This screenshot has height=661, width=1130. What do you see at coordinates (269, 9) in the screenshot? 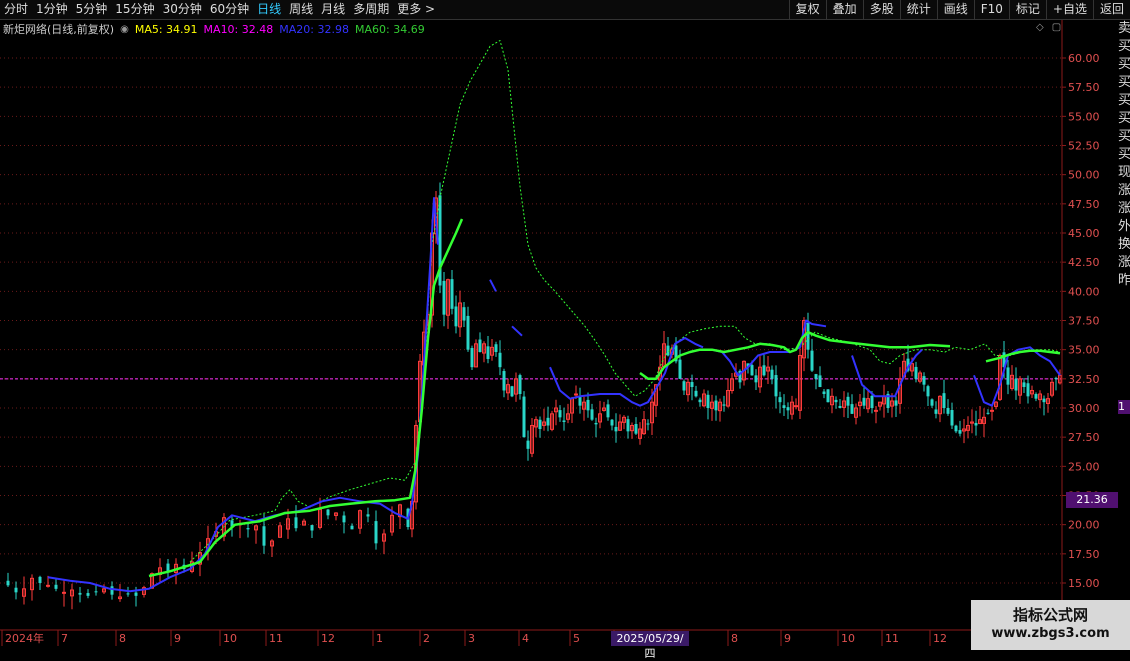
I see `tab-period-6: 日线` at bounding box center [269, 9].